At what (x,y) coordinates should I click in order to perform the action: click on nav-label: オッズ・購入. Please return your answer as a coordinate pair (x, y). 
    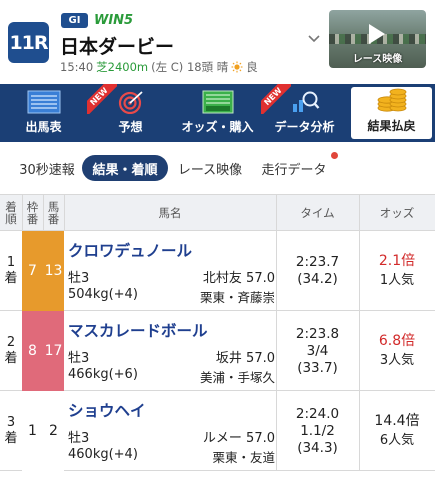
    Looking at the image, I should click on (217, 127).